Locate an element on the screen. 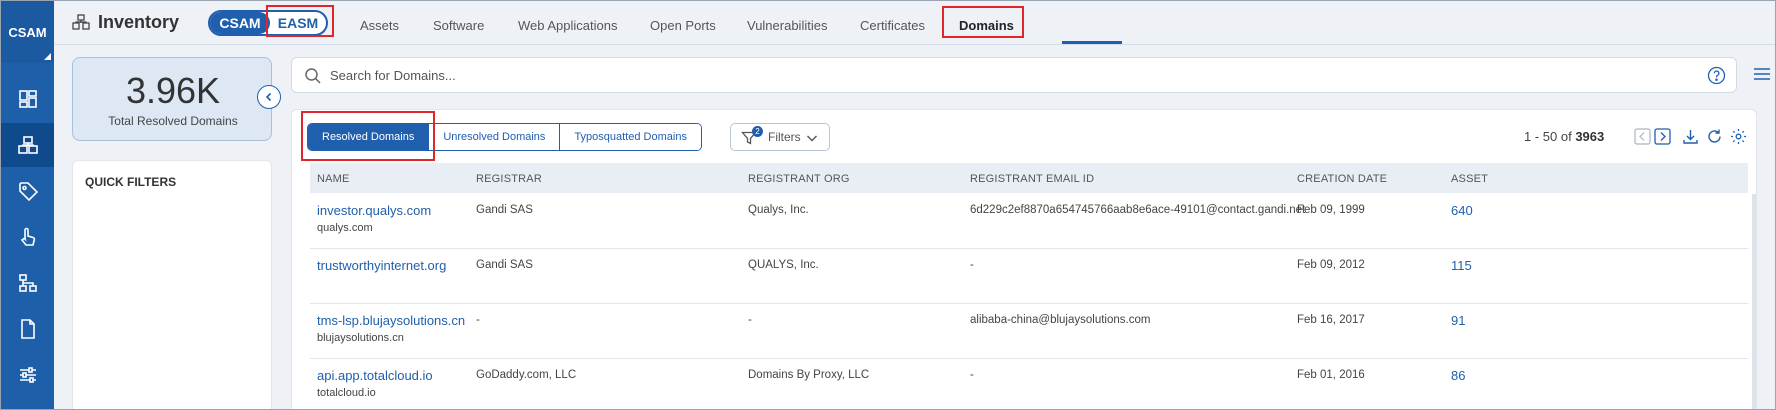 The width and height of the screenshot is (1776, 410). toggle-csam: CSAM is located at coordinates (240, 23).